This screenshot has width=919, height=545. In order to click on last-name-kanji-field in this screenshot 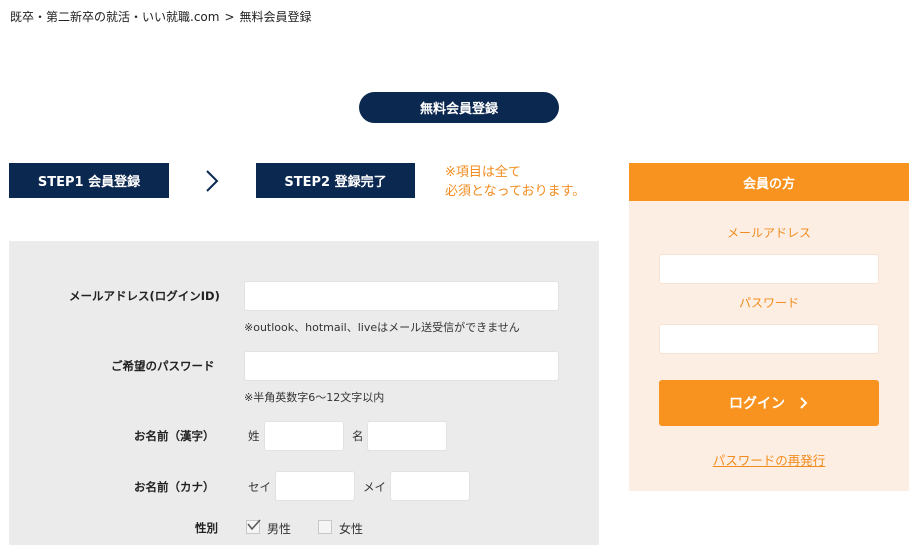, I will do `click(304, 436)`.